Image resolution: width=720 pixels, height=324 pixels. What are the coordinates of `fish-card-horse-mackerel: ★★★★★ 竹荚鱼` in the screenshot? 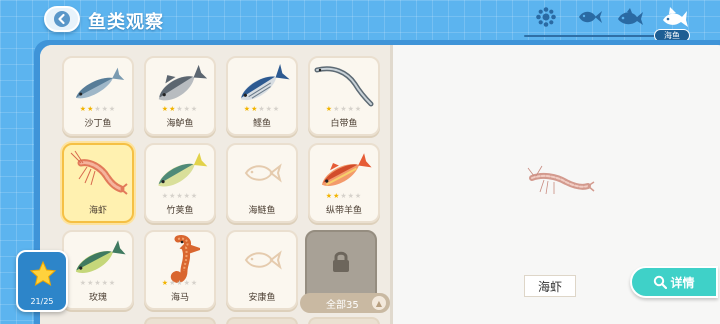 It's located at (180, 183).